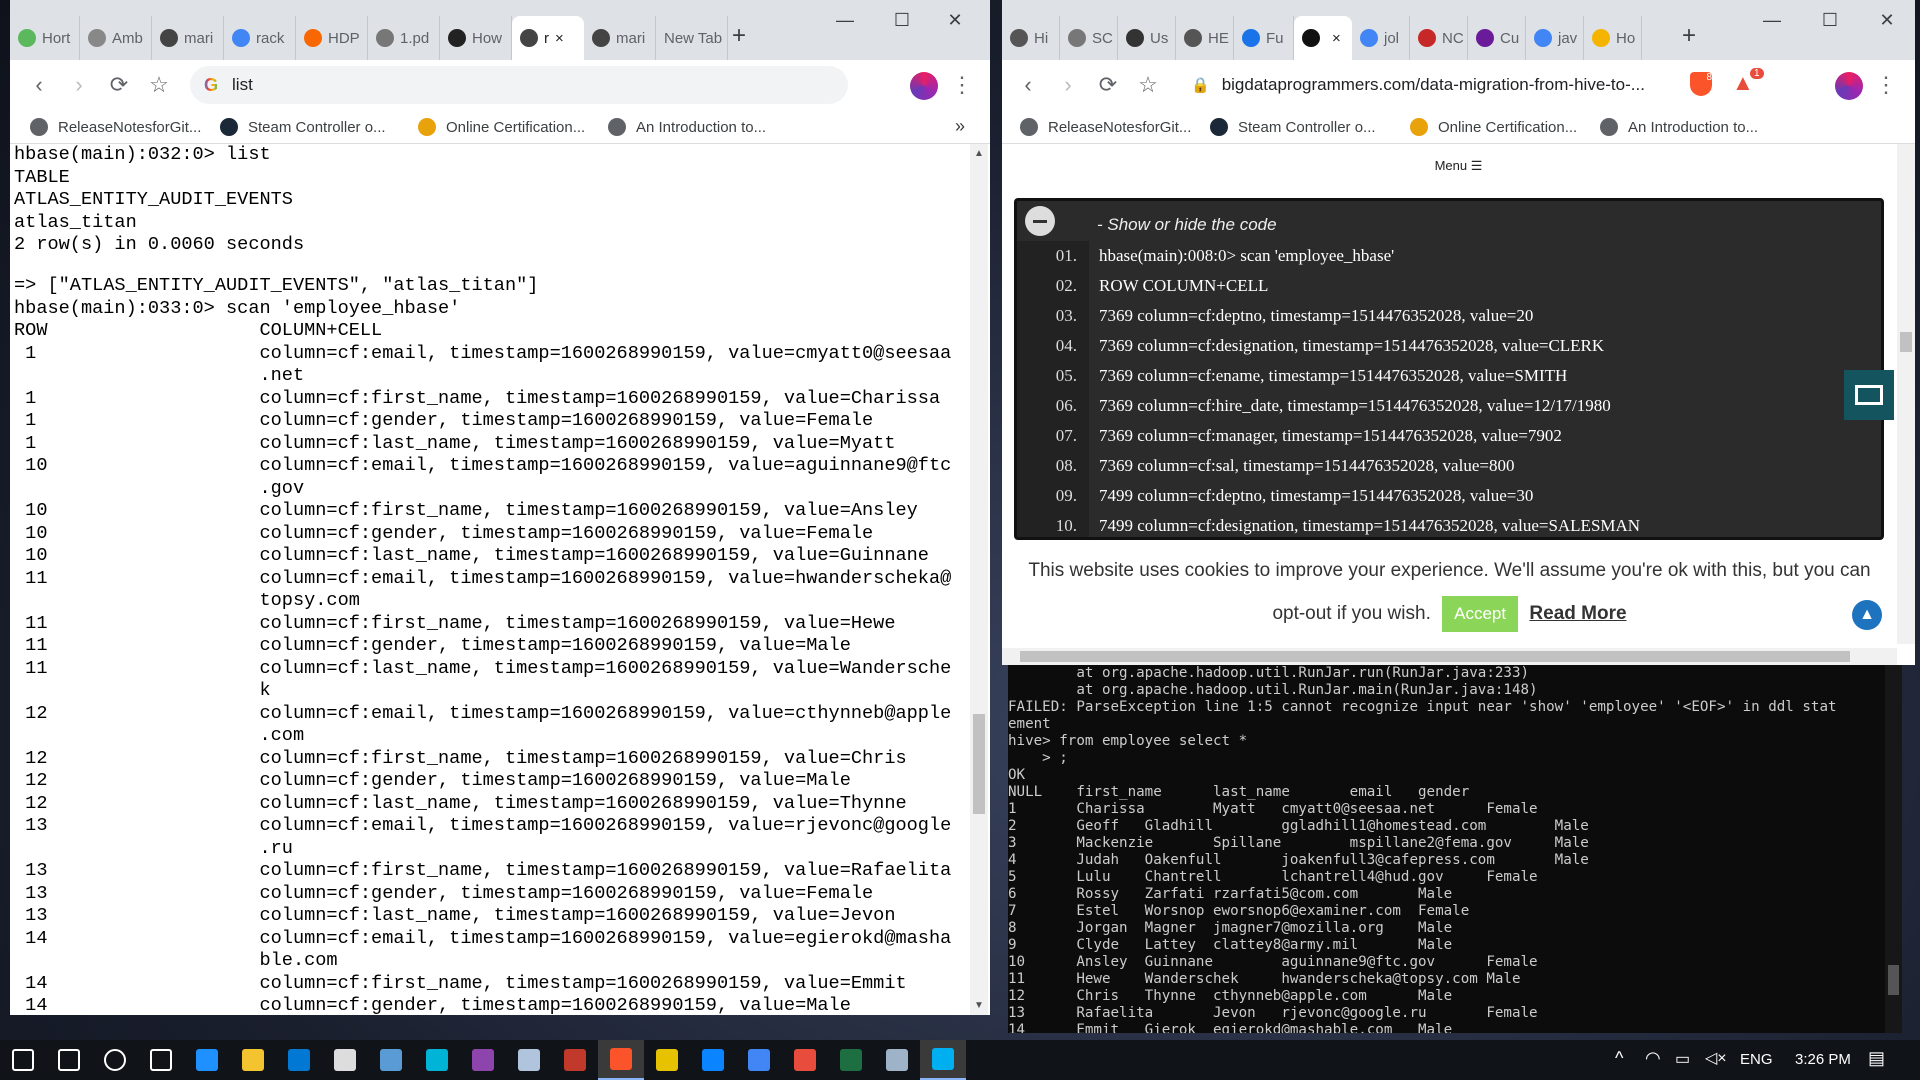 The height and width of the screenshot is (1080, 1920). Describe the element at coordinates (1893, 849) in the screenshot. I see `console-scrollbar` at that location.